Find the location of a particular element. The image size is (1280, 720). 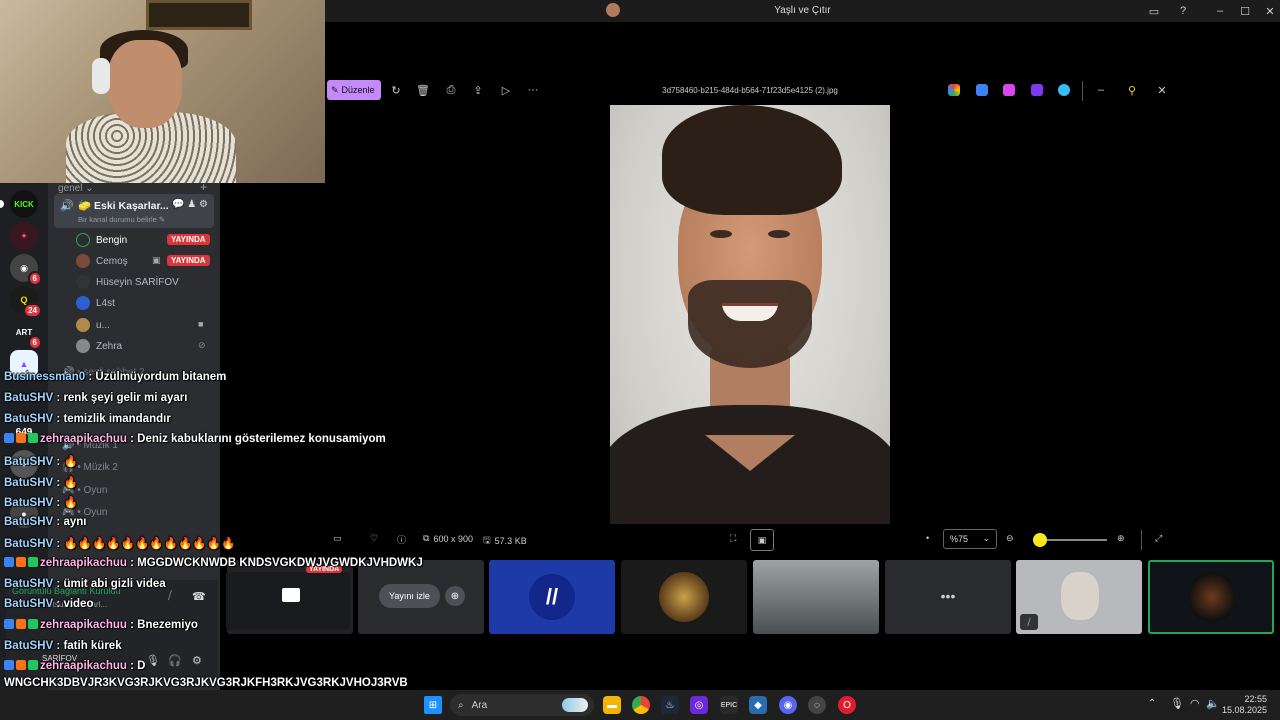

voice-user-name: Zehra is located at coordinates (109, 346).